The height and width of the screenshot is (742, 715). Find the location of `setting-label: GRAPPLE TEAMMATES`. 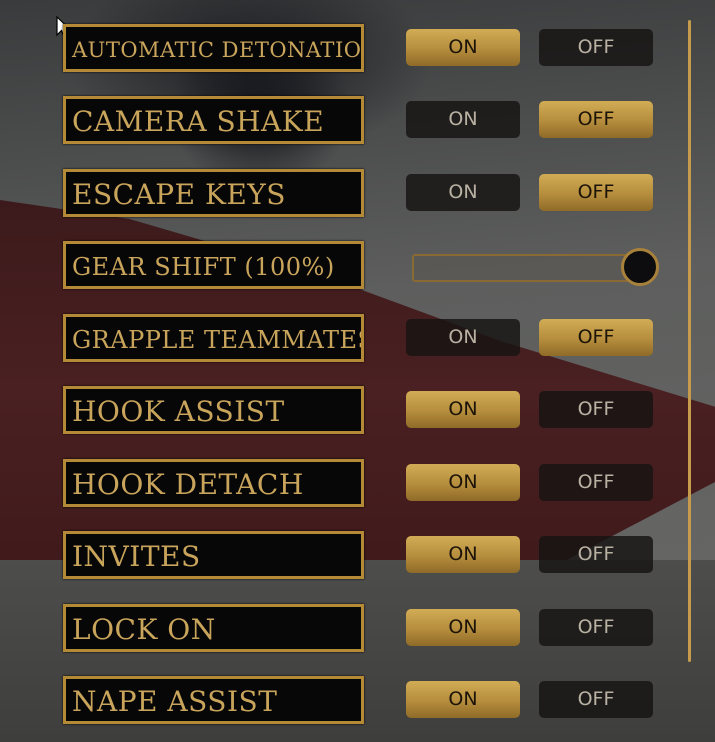

setting-label: GRAPPLE TEAMMATES is located at coordinates (213, 338).